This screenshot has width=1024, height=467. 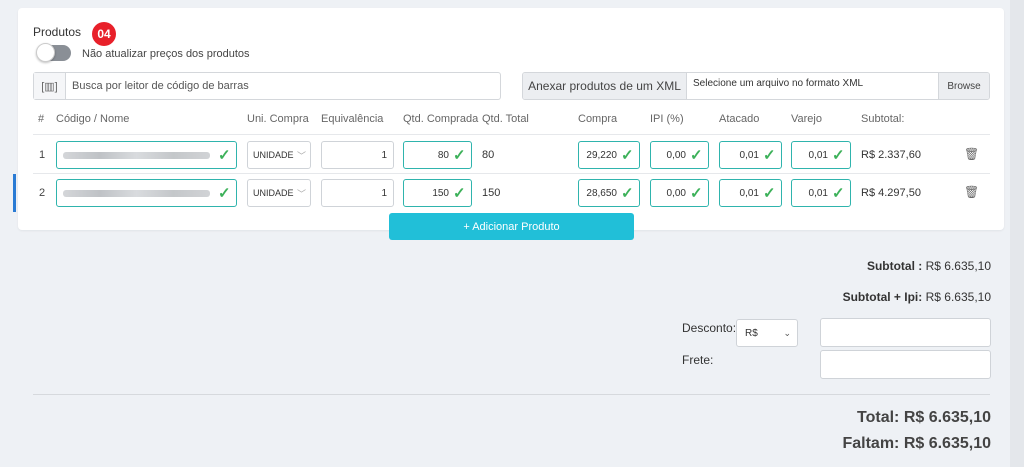 I want to click on desconto-input, so click(x=905, y=332).